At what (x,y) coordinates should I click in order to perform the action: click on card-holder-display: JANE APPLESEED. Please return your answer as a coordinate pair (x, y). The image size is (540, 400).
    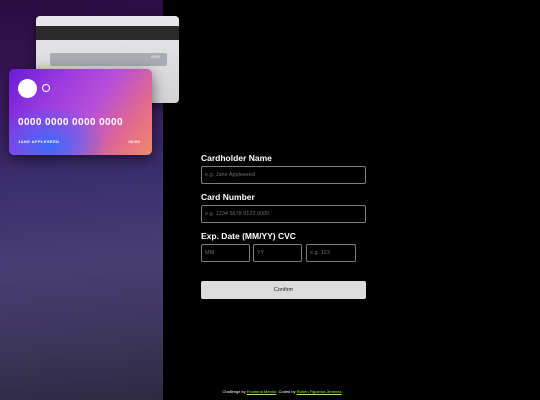
    Looking at the image, I should click on (39, 141).